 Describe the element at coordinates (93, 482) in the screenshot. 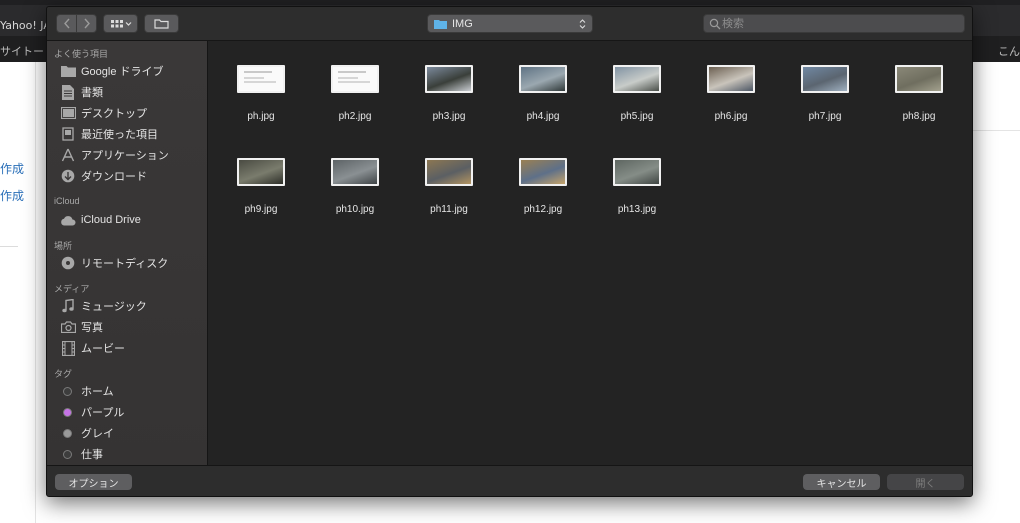

I see `options-button: オプション` at that location.